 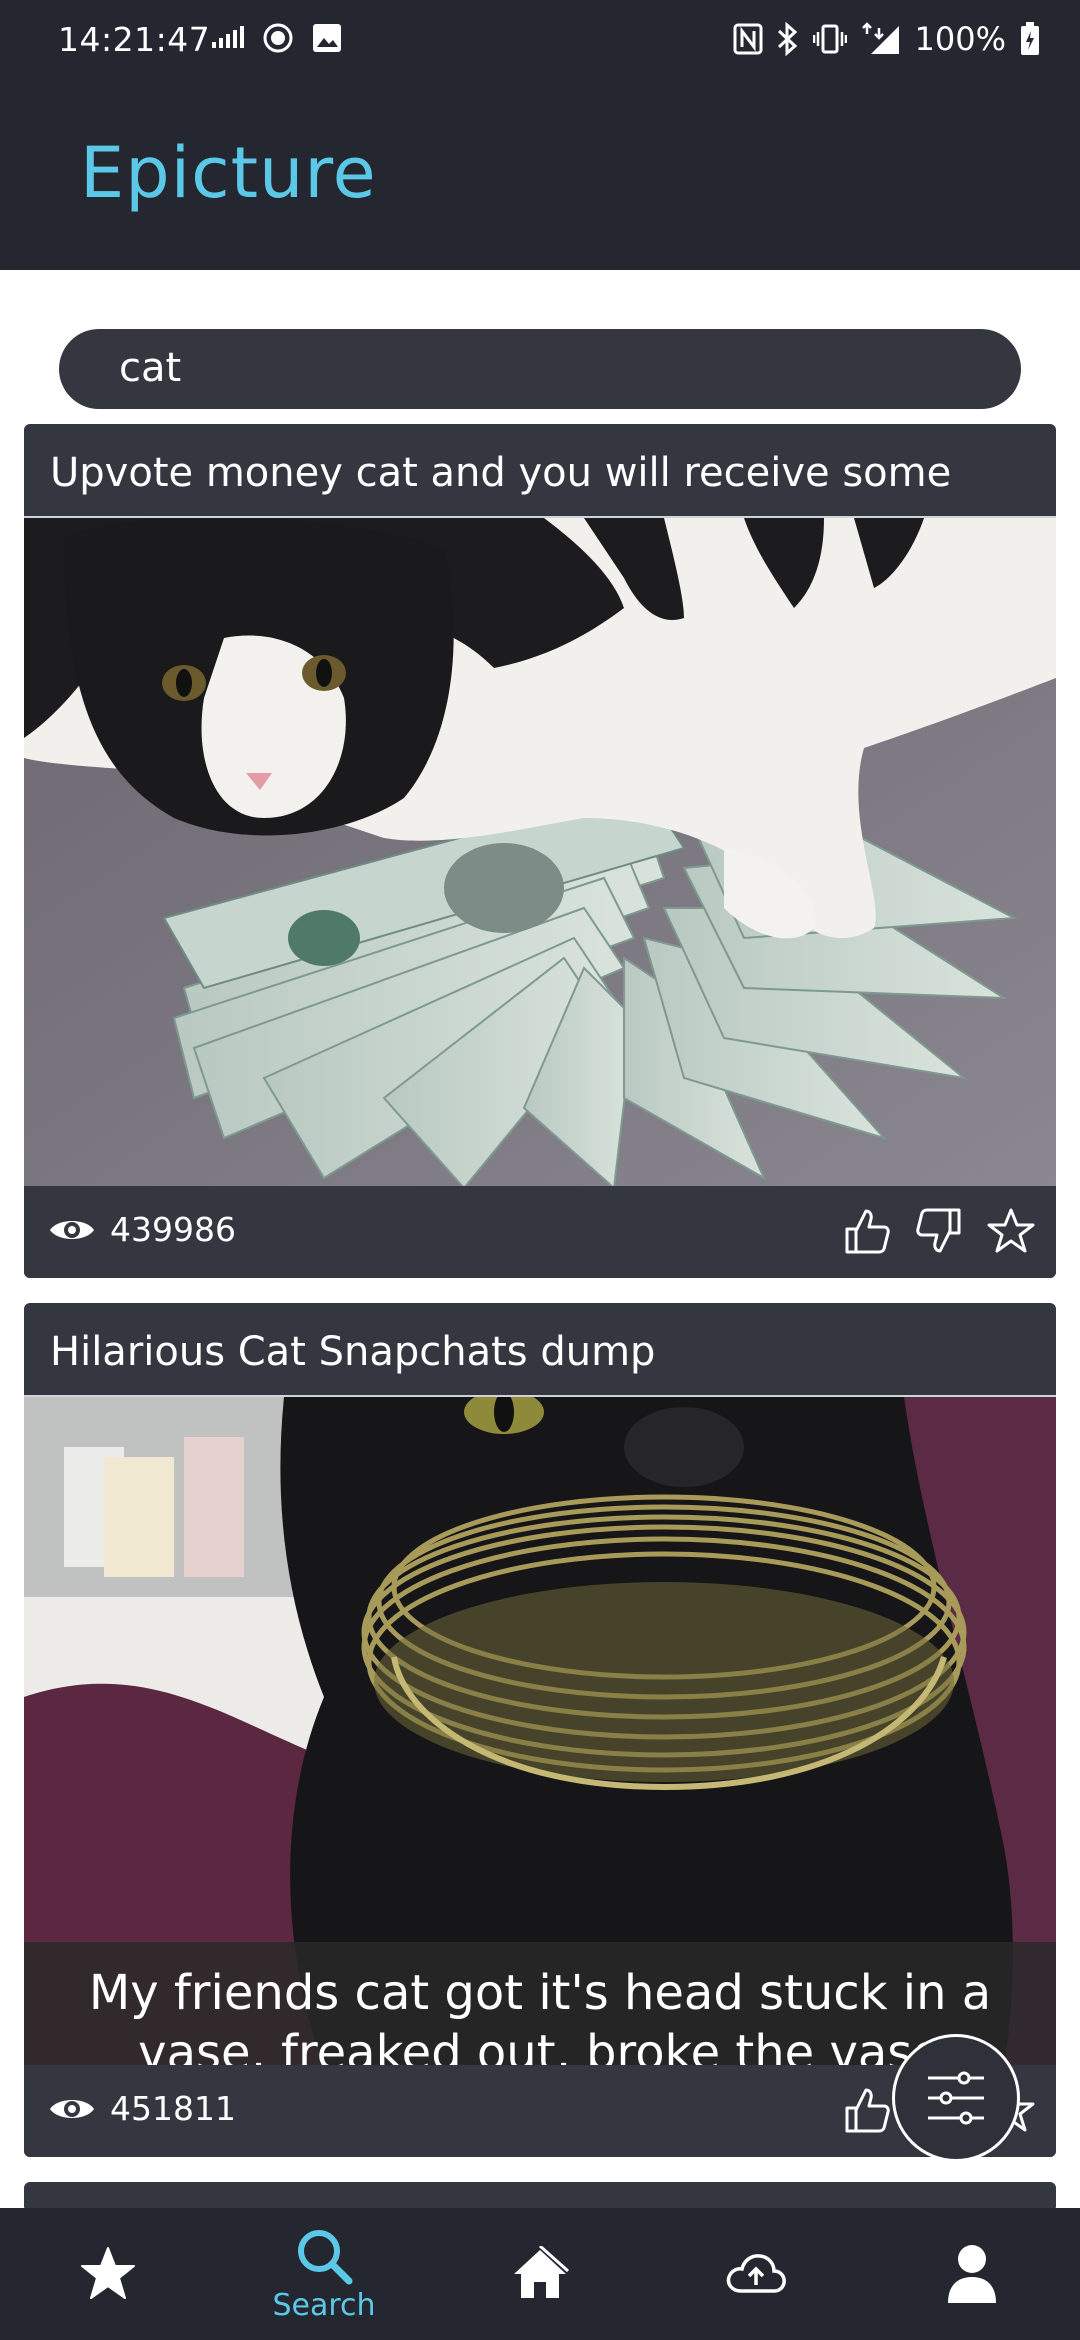 What do you see at coordinates (540, 1232) in the screenshot?
I see `post-footer: 439986` at bounding box center [540, 1232].